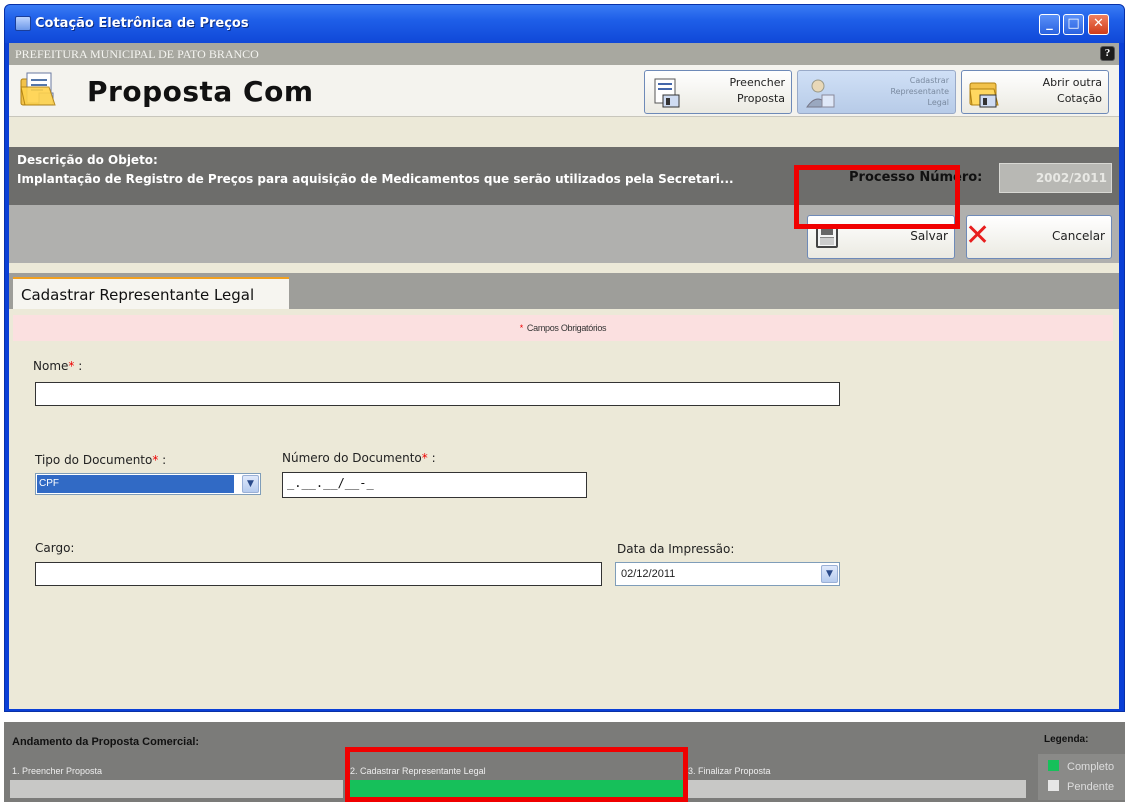 This screenshot has height=802, width=1129. What do you see at coordinates (135, 484) in the screenshot?
I see `tipo-documento-value: CPF` at bounding box center [135, 484].